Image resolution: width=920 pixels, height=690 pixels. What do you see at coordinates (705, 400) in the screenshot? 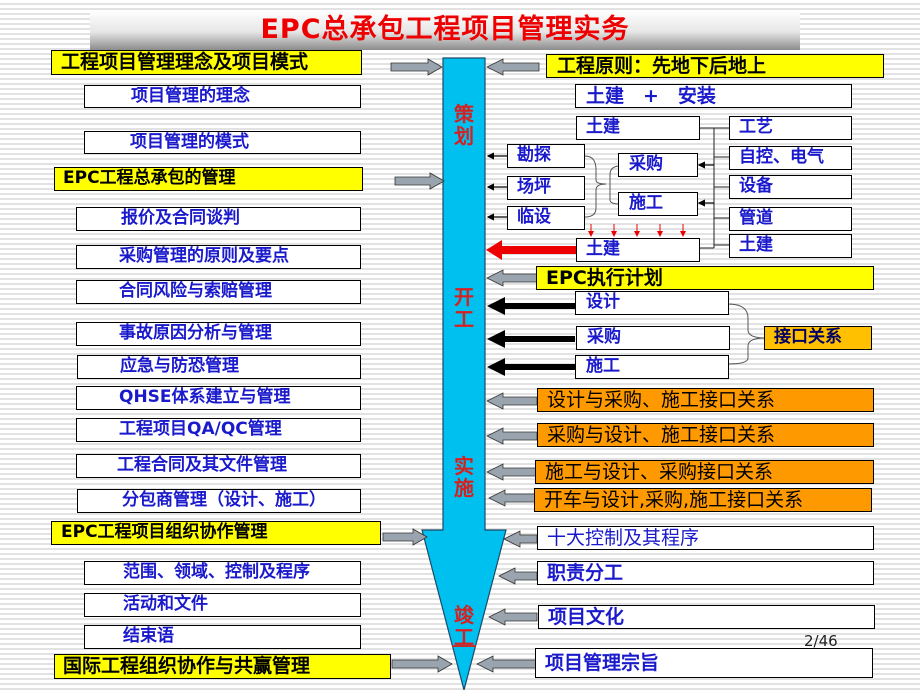
I see `interface-item: 设计与采购、施工接口关系` at bounding box center [705, 400].